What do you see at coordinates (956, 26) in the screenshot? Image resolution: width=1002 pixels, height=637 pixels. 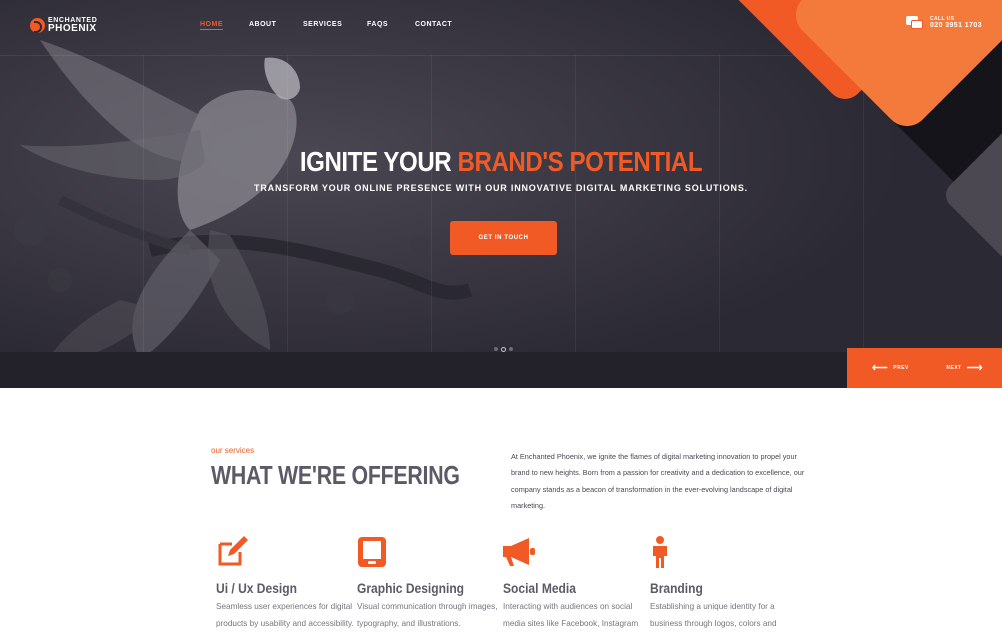 I see `call-number: 020 3951 1703` at bounding box center [956, 26].